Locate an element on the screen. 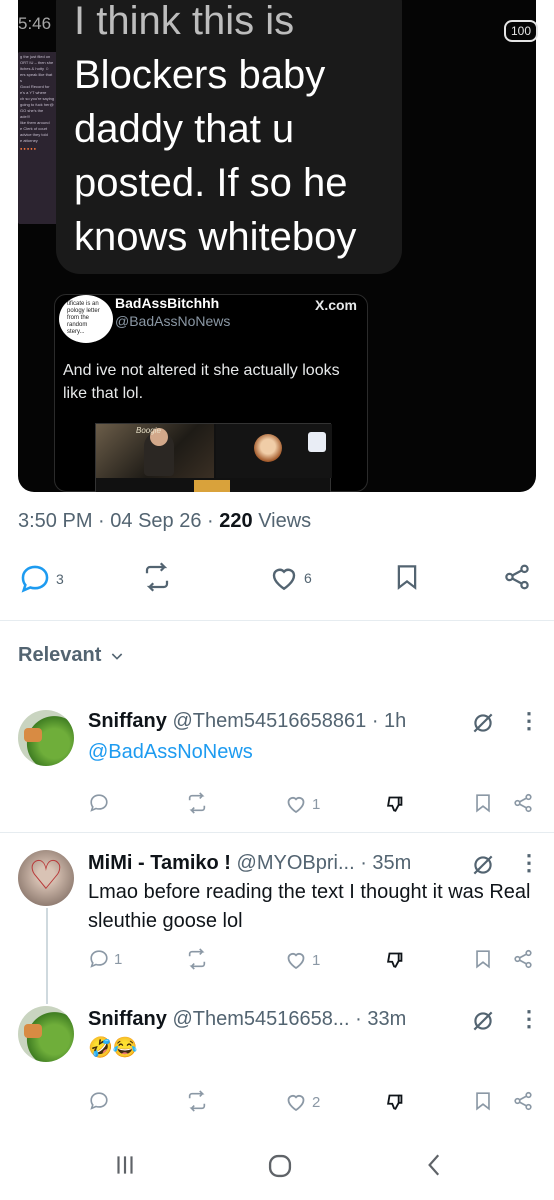 The width and height of the screenshot is (554, 1200). reply-header: Sniffany @Them54516658861 · 1h is located at coordinates (247, 721).